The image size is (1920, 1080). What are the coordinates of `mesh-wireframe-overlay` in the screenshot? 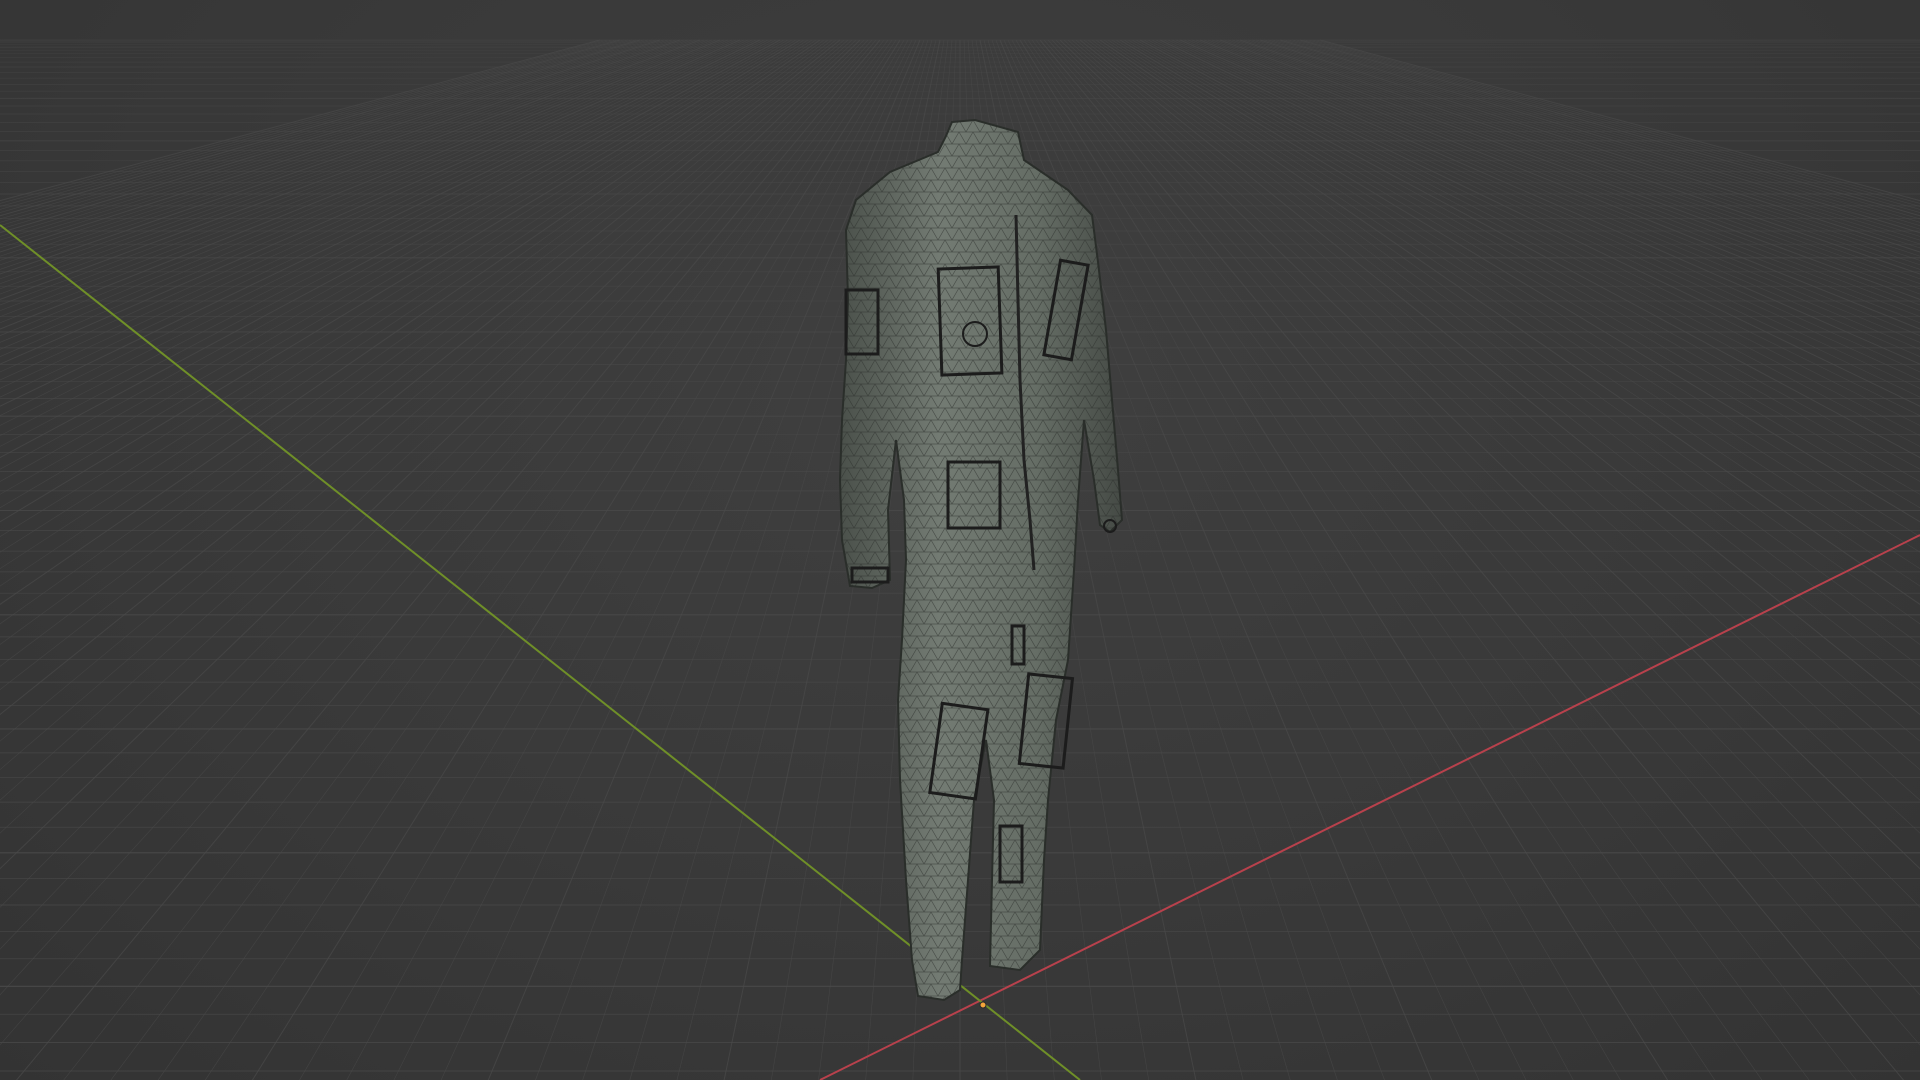 It's located at (981, 560).